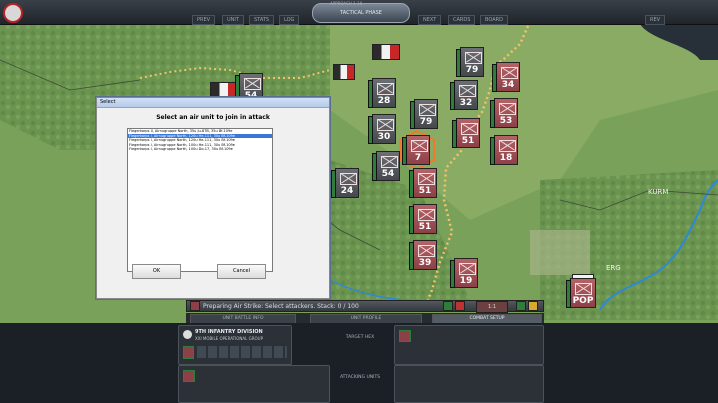 The height and width of the screenshot is (403, 718). Describe the element at coordinates (658, 192) in the screenshot. I see `town-label: KURM` at that location.